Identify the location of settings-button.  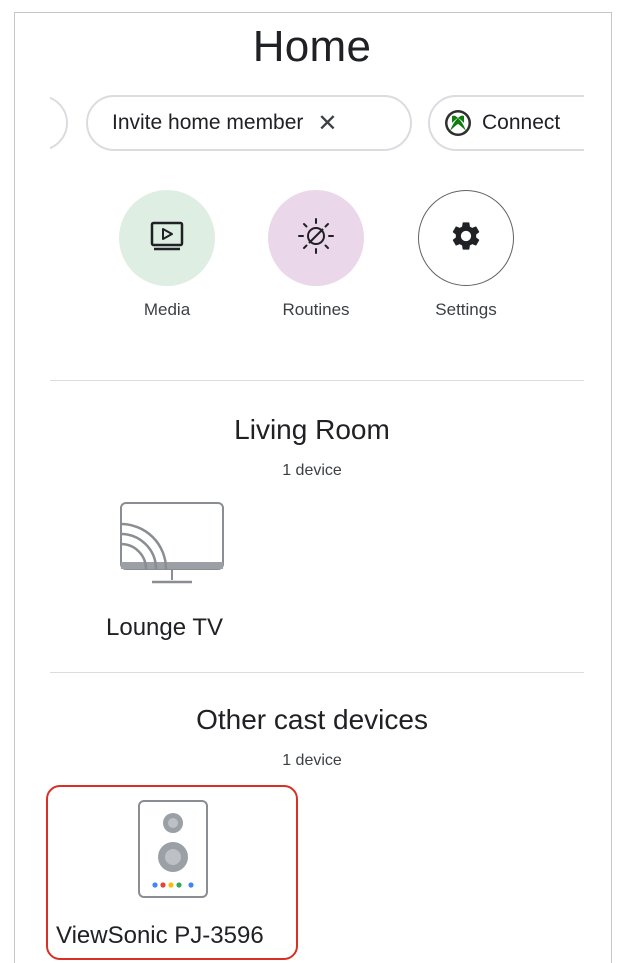
(466, 238).